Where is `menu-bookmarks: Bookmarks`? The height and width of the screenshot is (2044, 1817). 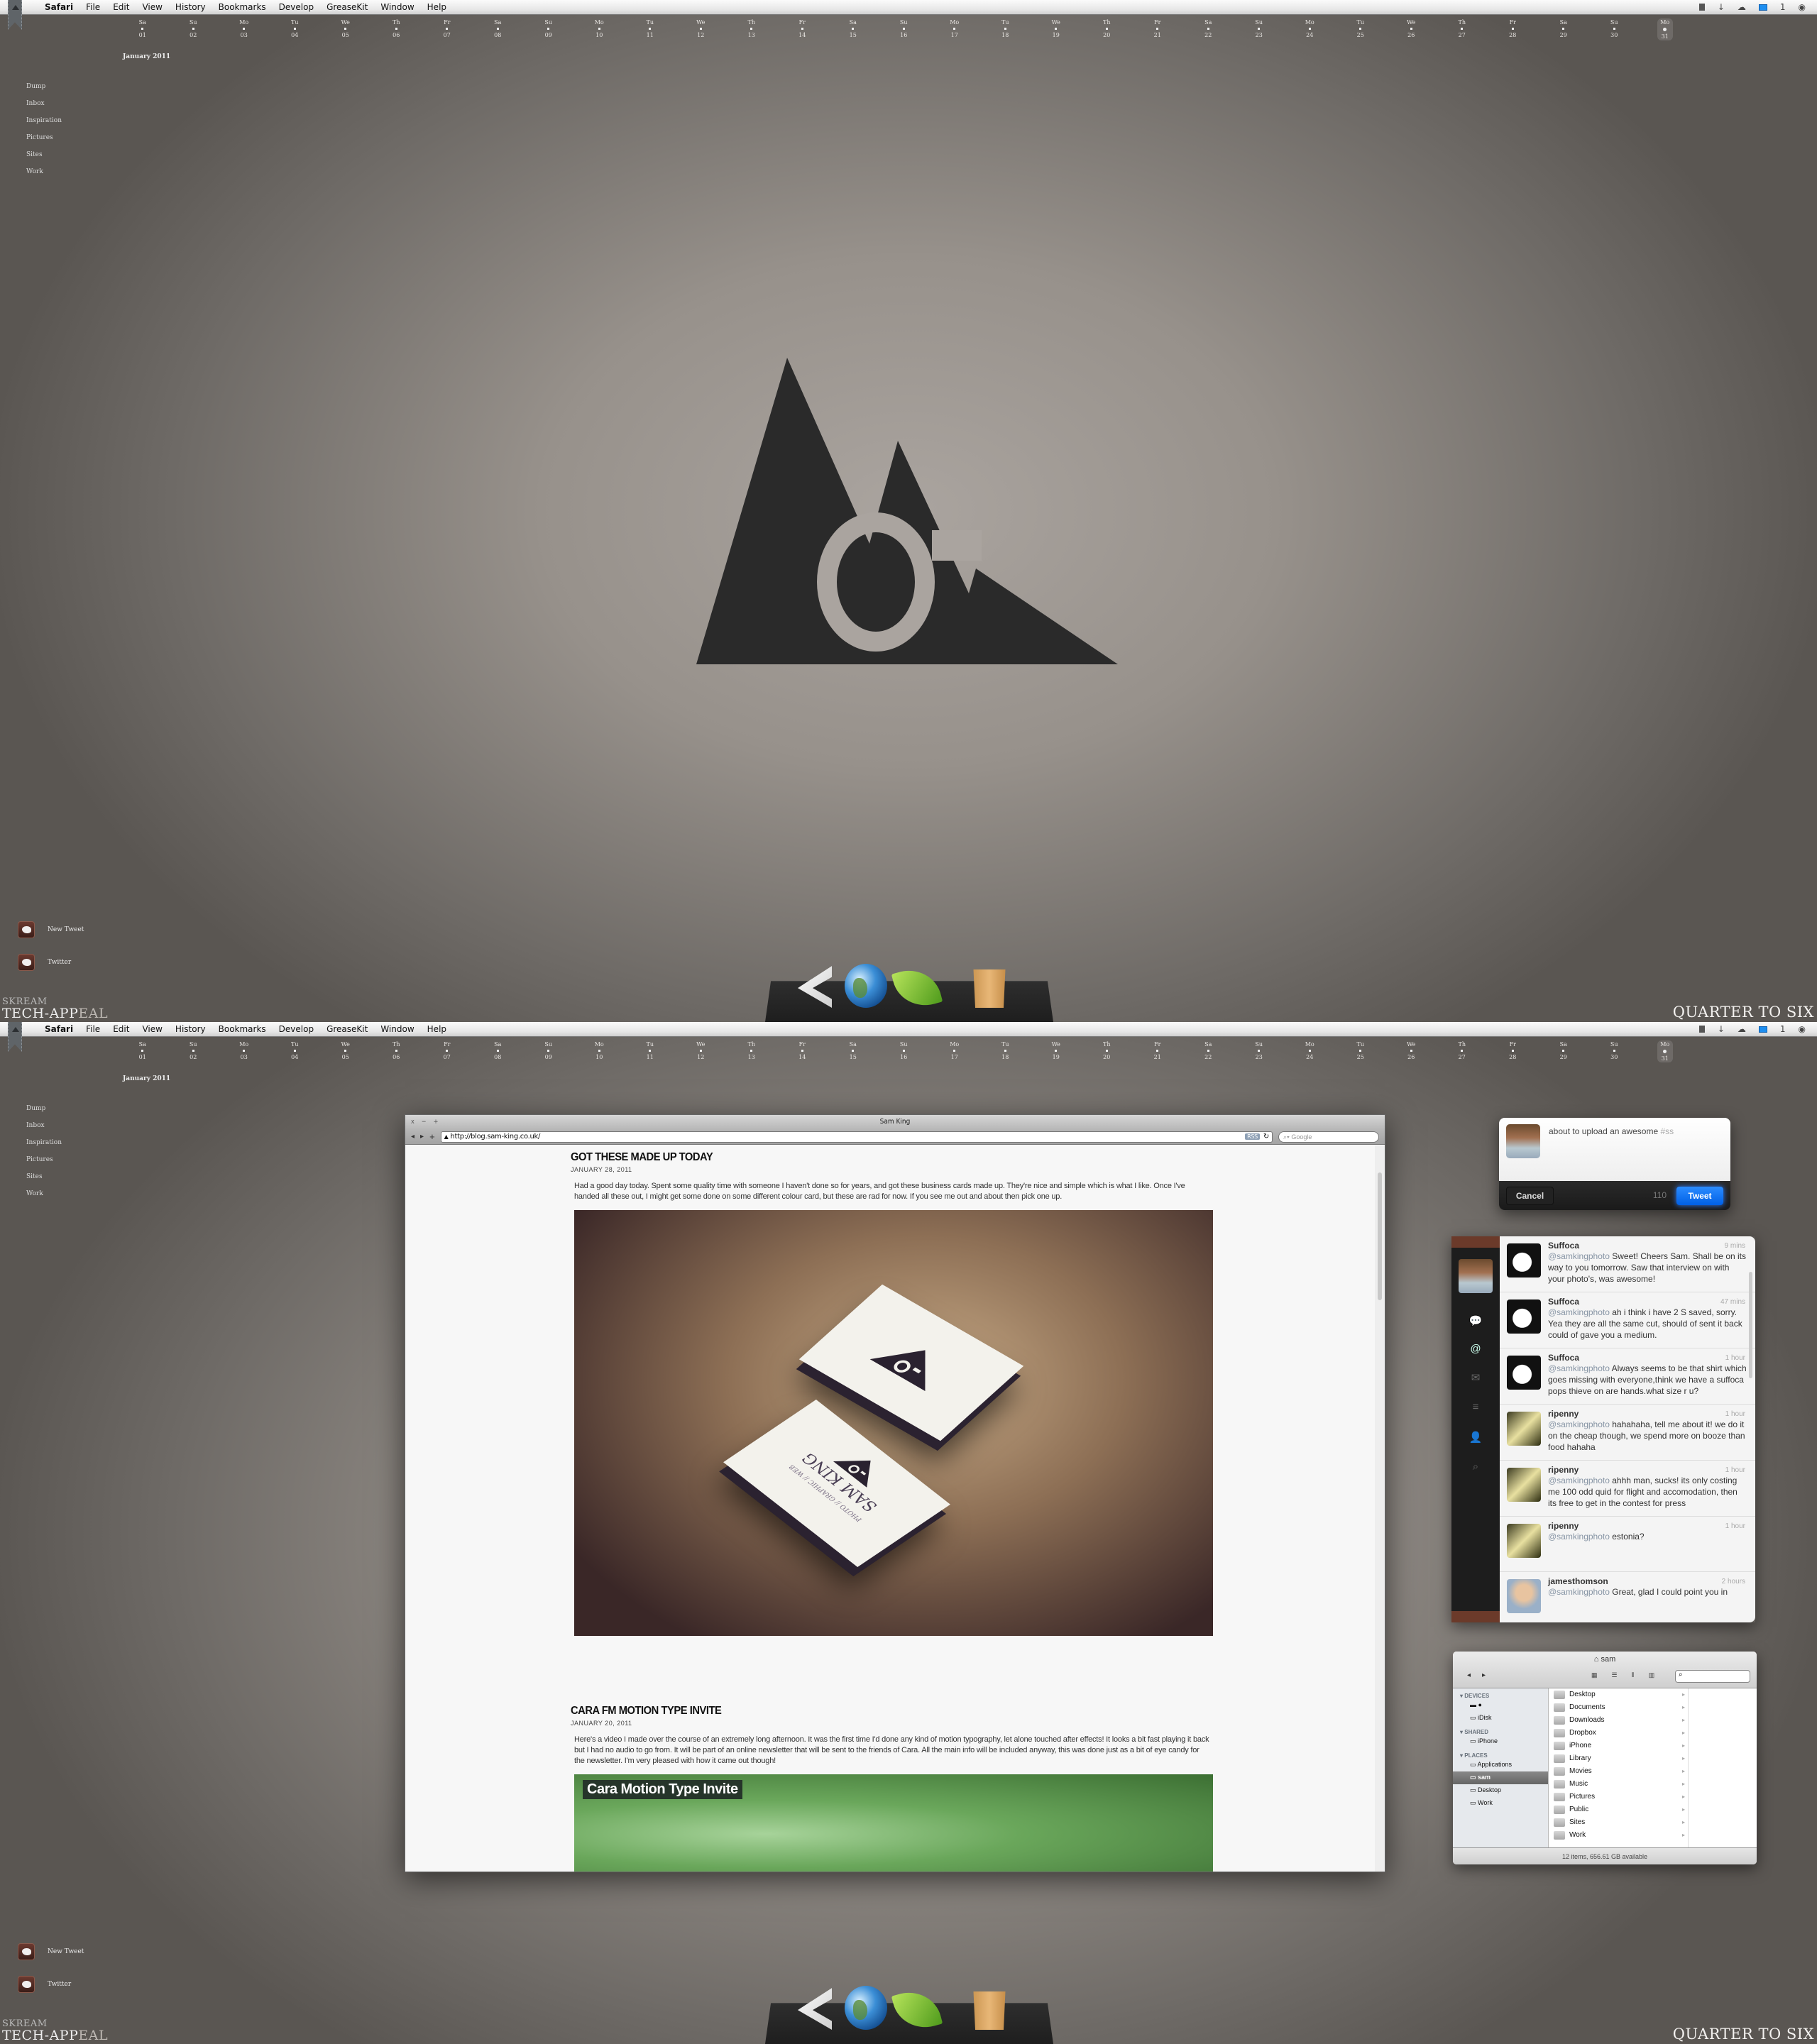
menu-bookmarks: Bookmarks is located at coordinates (242, 7).